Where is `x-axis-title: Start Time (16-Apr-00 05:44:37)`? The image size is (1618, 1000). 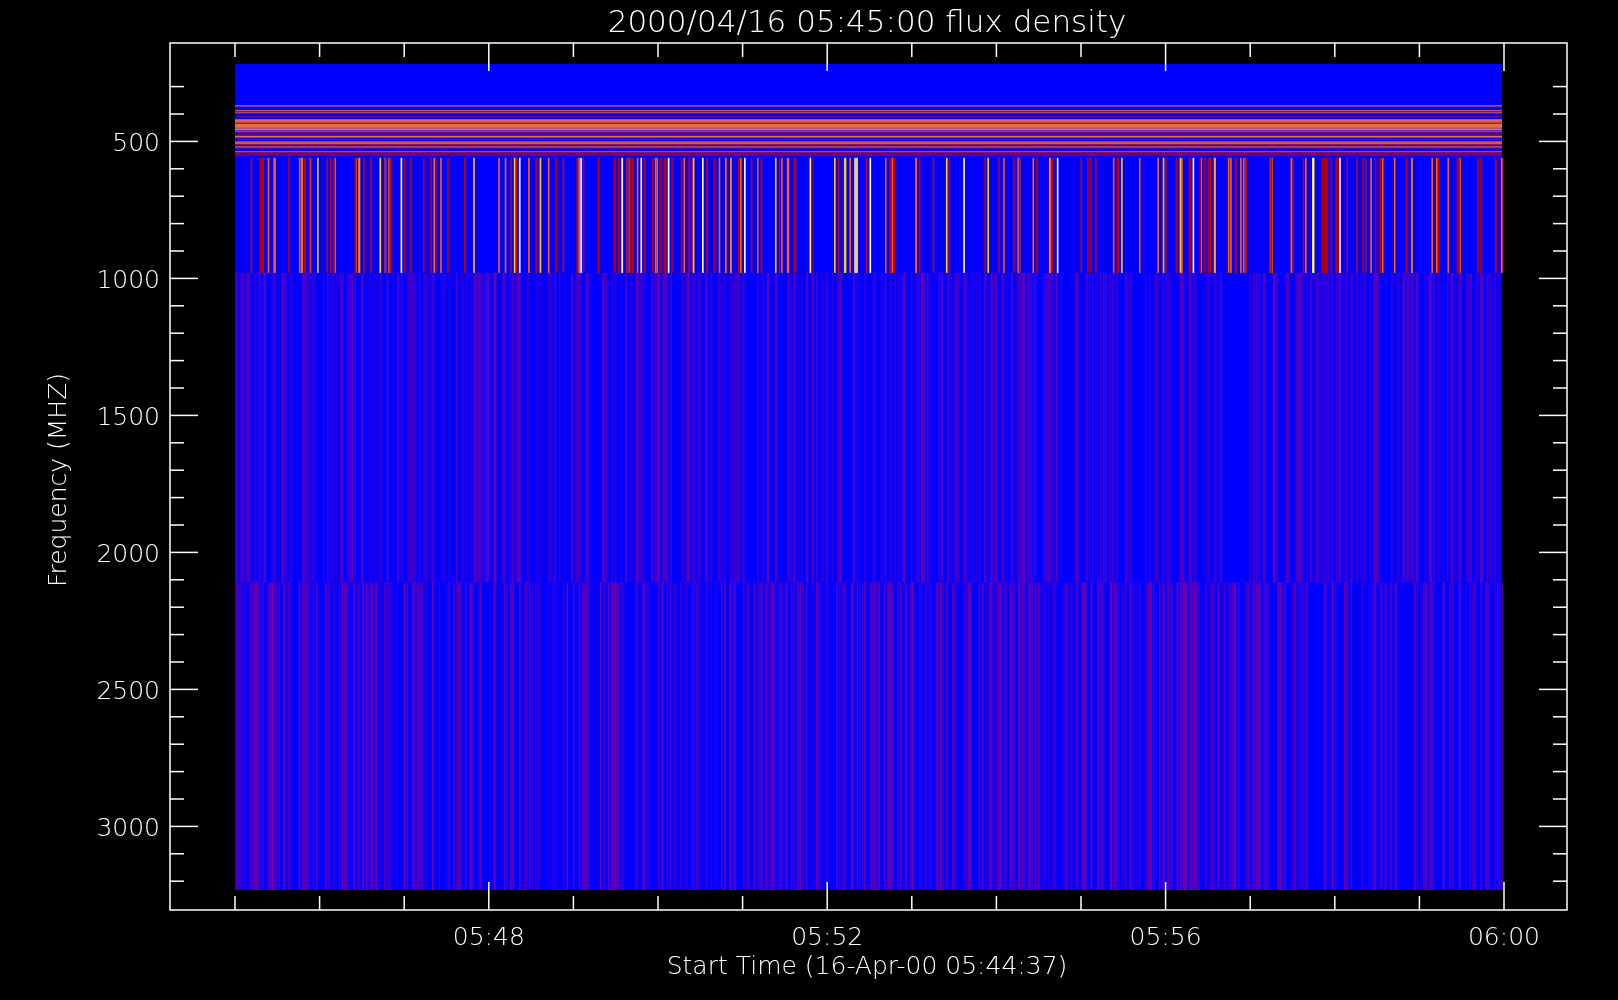
x-axis-title: Start Time (16-Apr-00 05:44:37) is located at coordinates (867, 965).